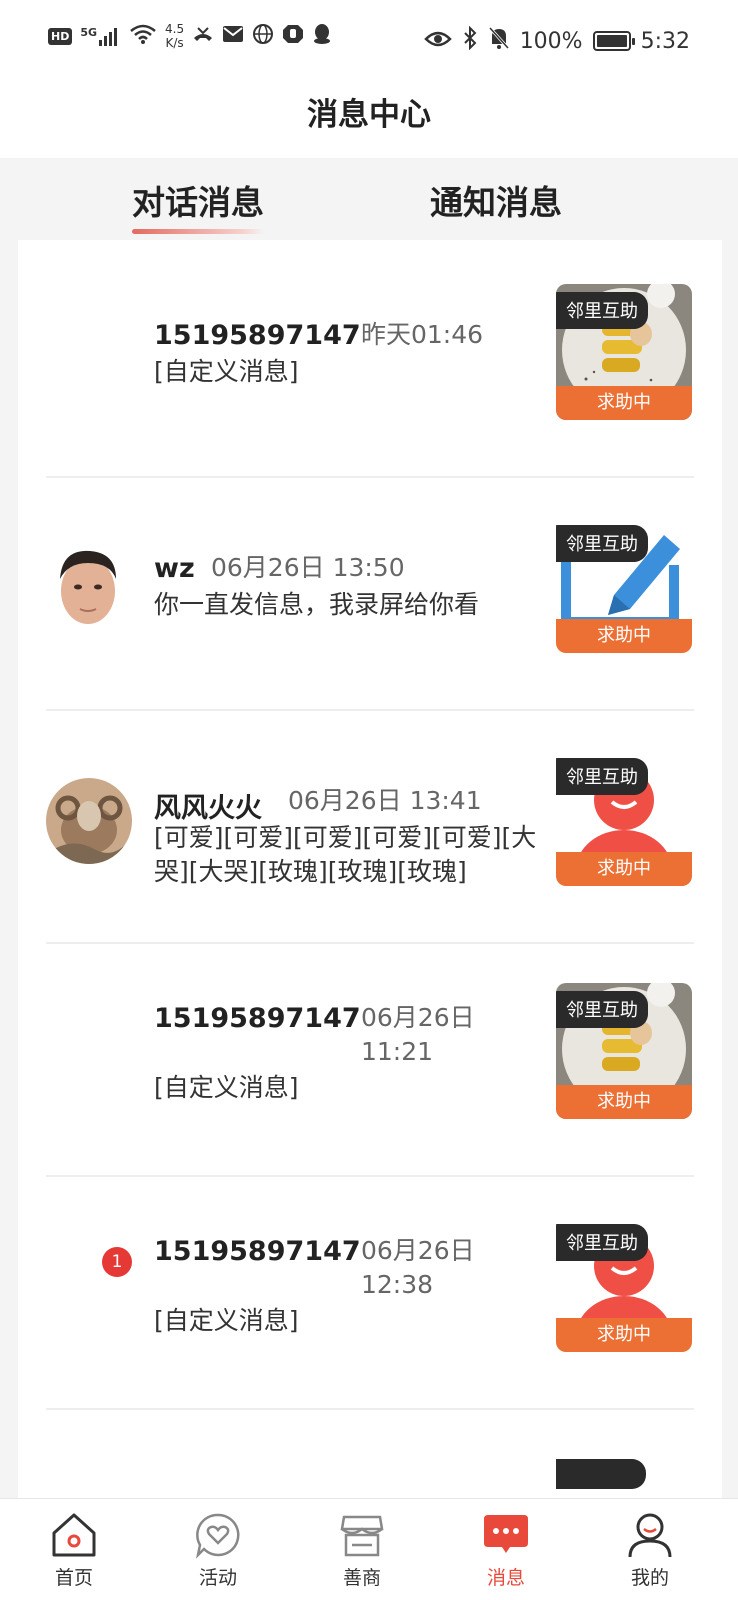 This screenshot has width=738, height=1600. I want to click on network-speed: 4.5 K/s, so click(175, 36).